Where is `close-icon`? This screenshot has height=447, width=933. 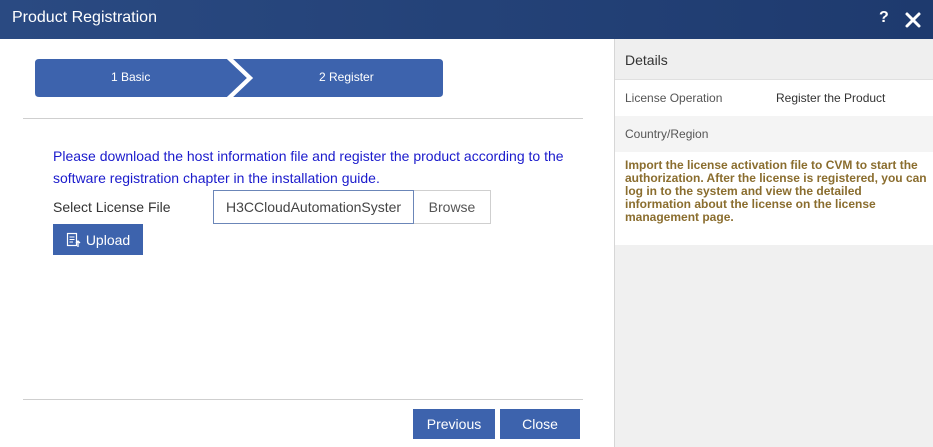 close-icon is located at coordinates (913, 20).